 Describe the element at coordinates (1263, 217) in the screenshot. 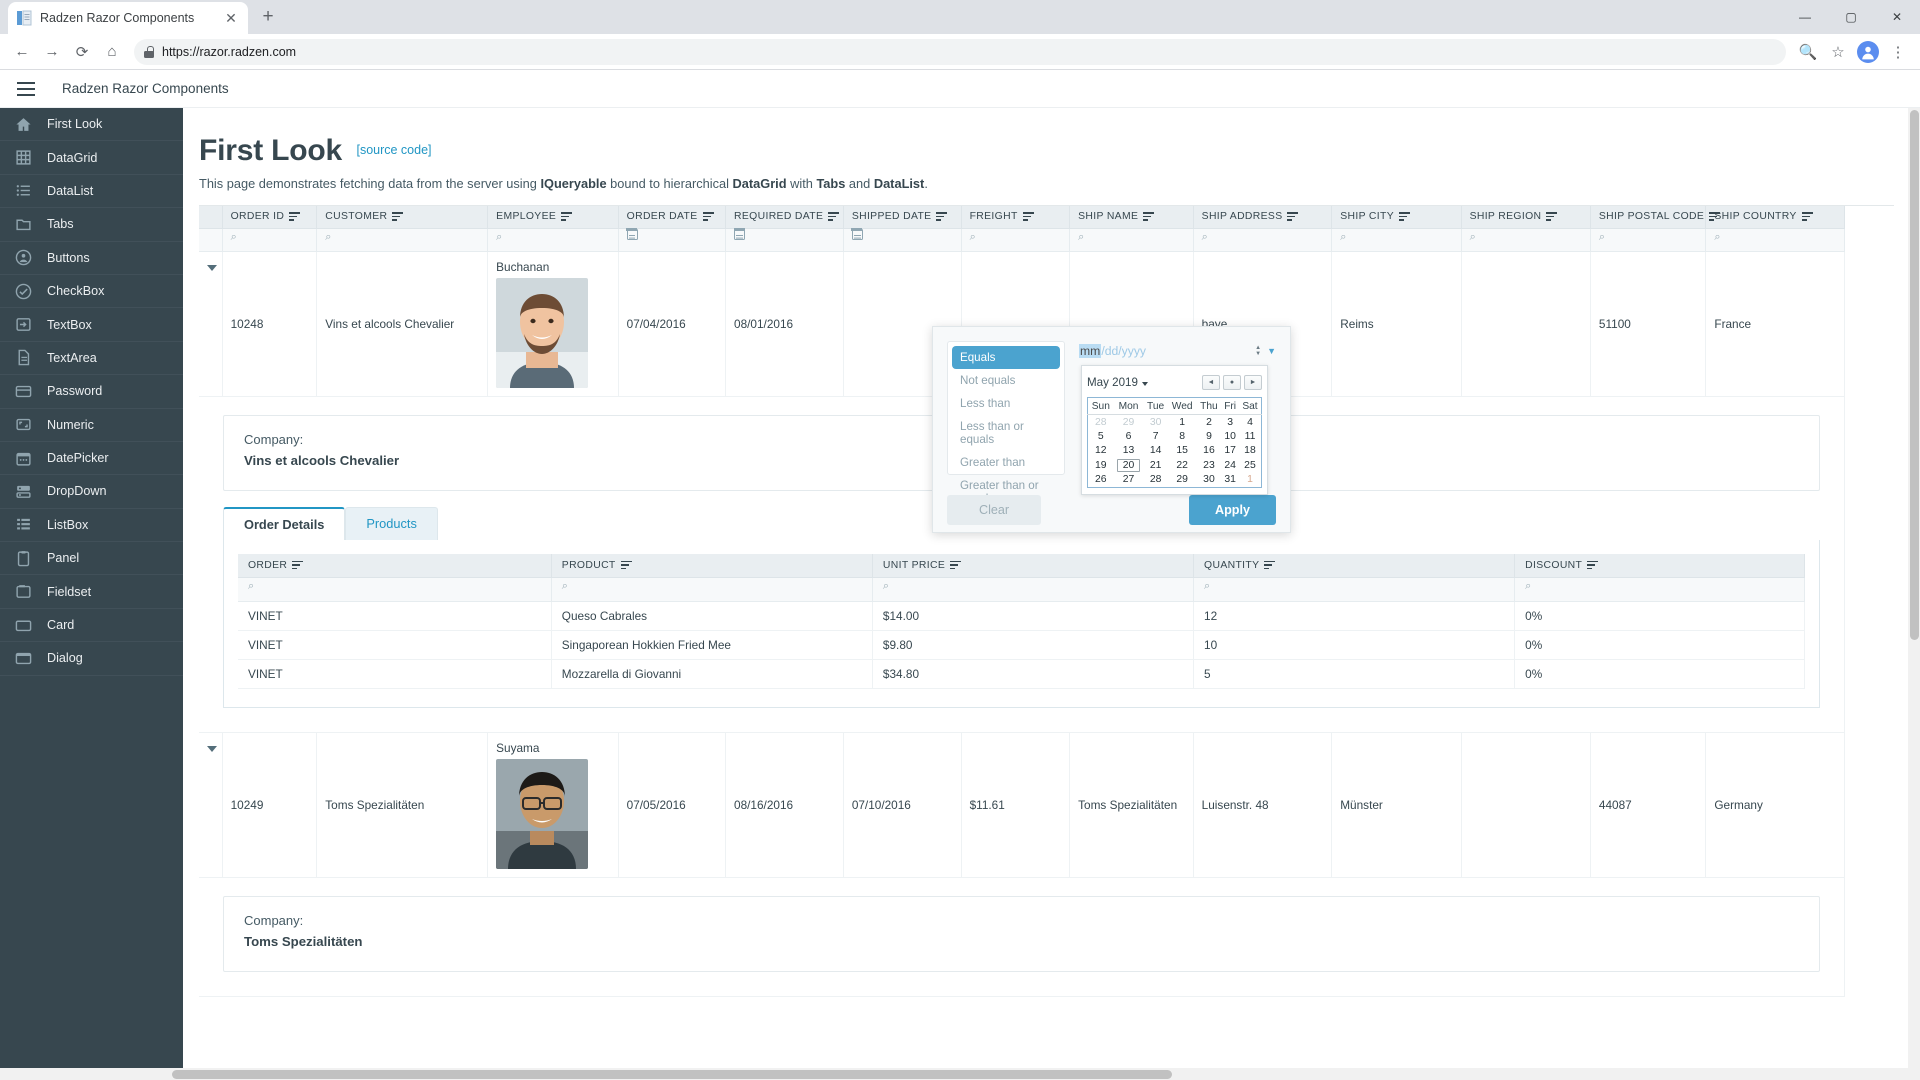

I see `column-header-ship-address: SHIP ADDRESS` at that location.